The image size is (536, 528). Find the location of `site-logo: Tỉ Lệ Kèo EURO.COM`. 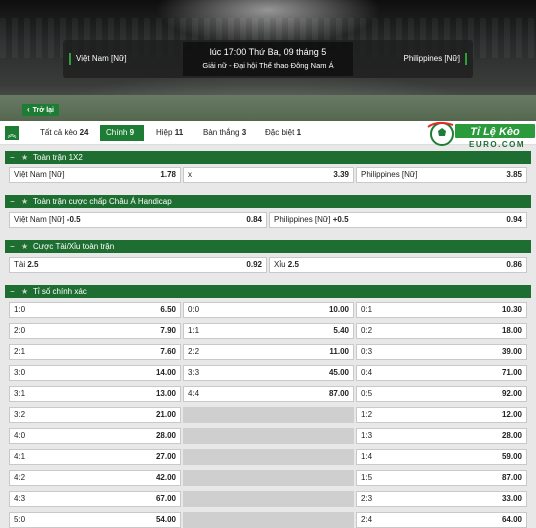

site-logo: Tỉ Lệ Kèo EURO.COM is located at coordinates (480, 136).